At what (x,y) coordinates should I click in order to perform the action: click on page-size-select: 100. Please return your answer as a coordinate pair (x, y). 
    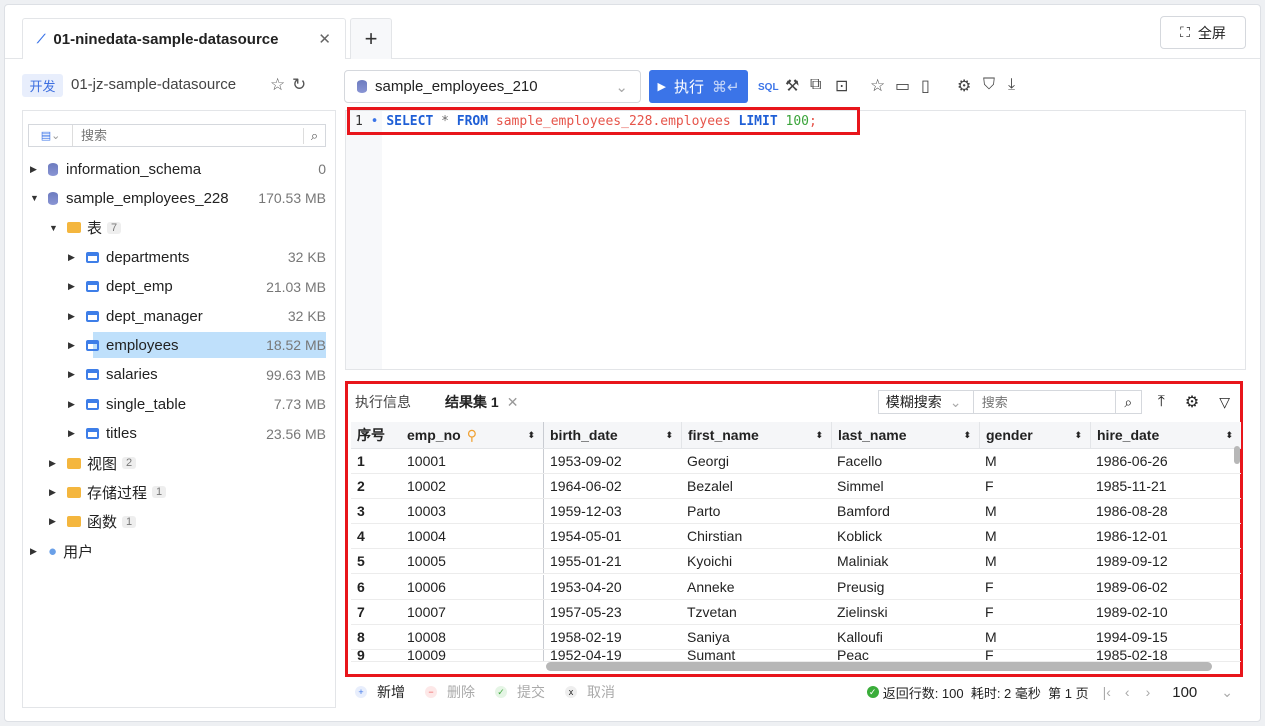
    Looking at the image, I should click on (1184, 692).